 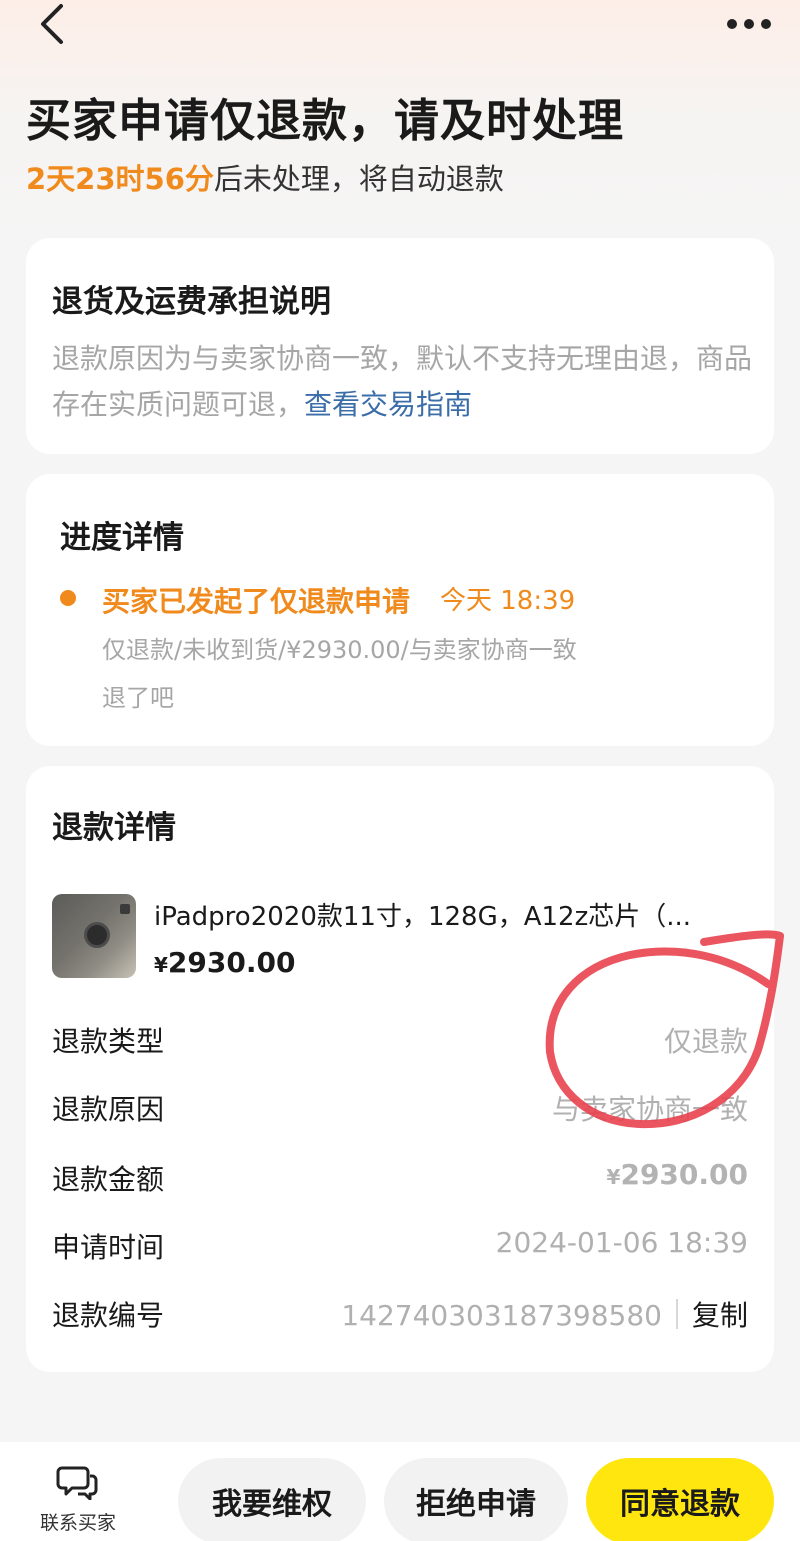 What do you see at coordinates (120, 179) in the screenshot?
I see `countdown-timer: 2天23时56分` at bounding box center [120, 179].